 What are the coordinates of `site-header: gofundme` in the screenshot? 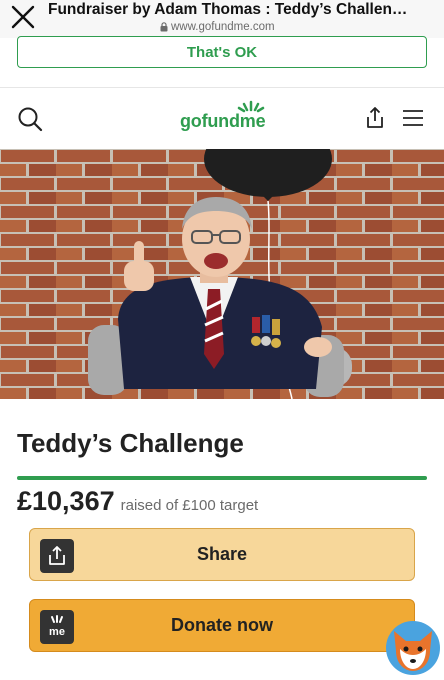 It's located at (222, 119).